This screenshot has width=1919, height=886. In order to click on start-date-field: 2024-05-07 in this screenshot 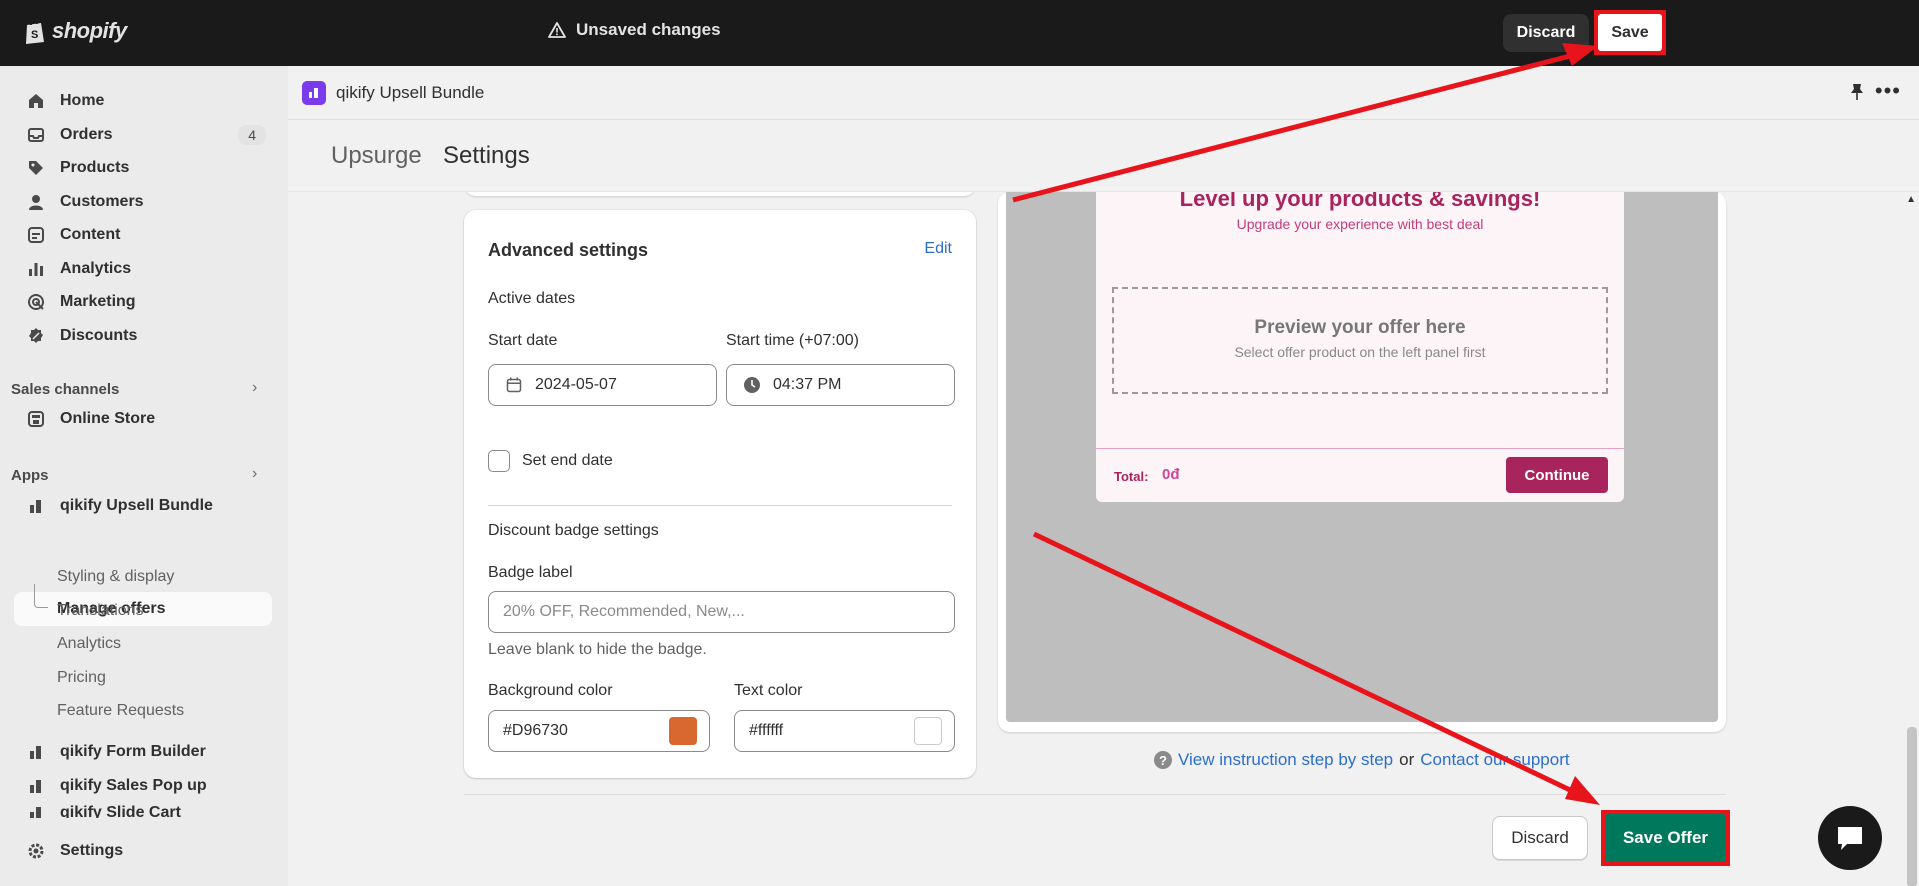, I will do `click(602, 385)`.